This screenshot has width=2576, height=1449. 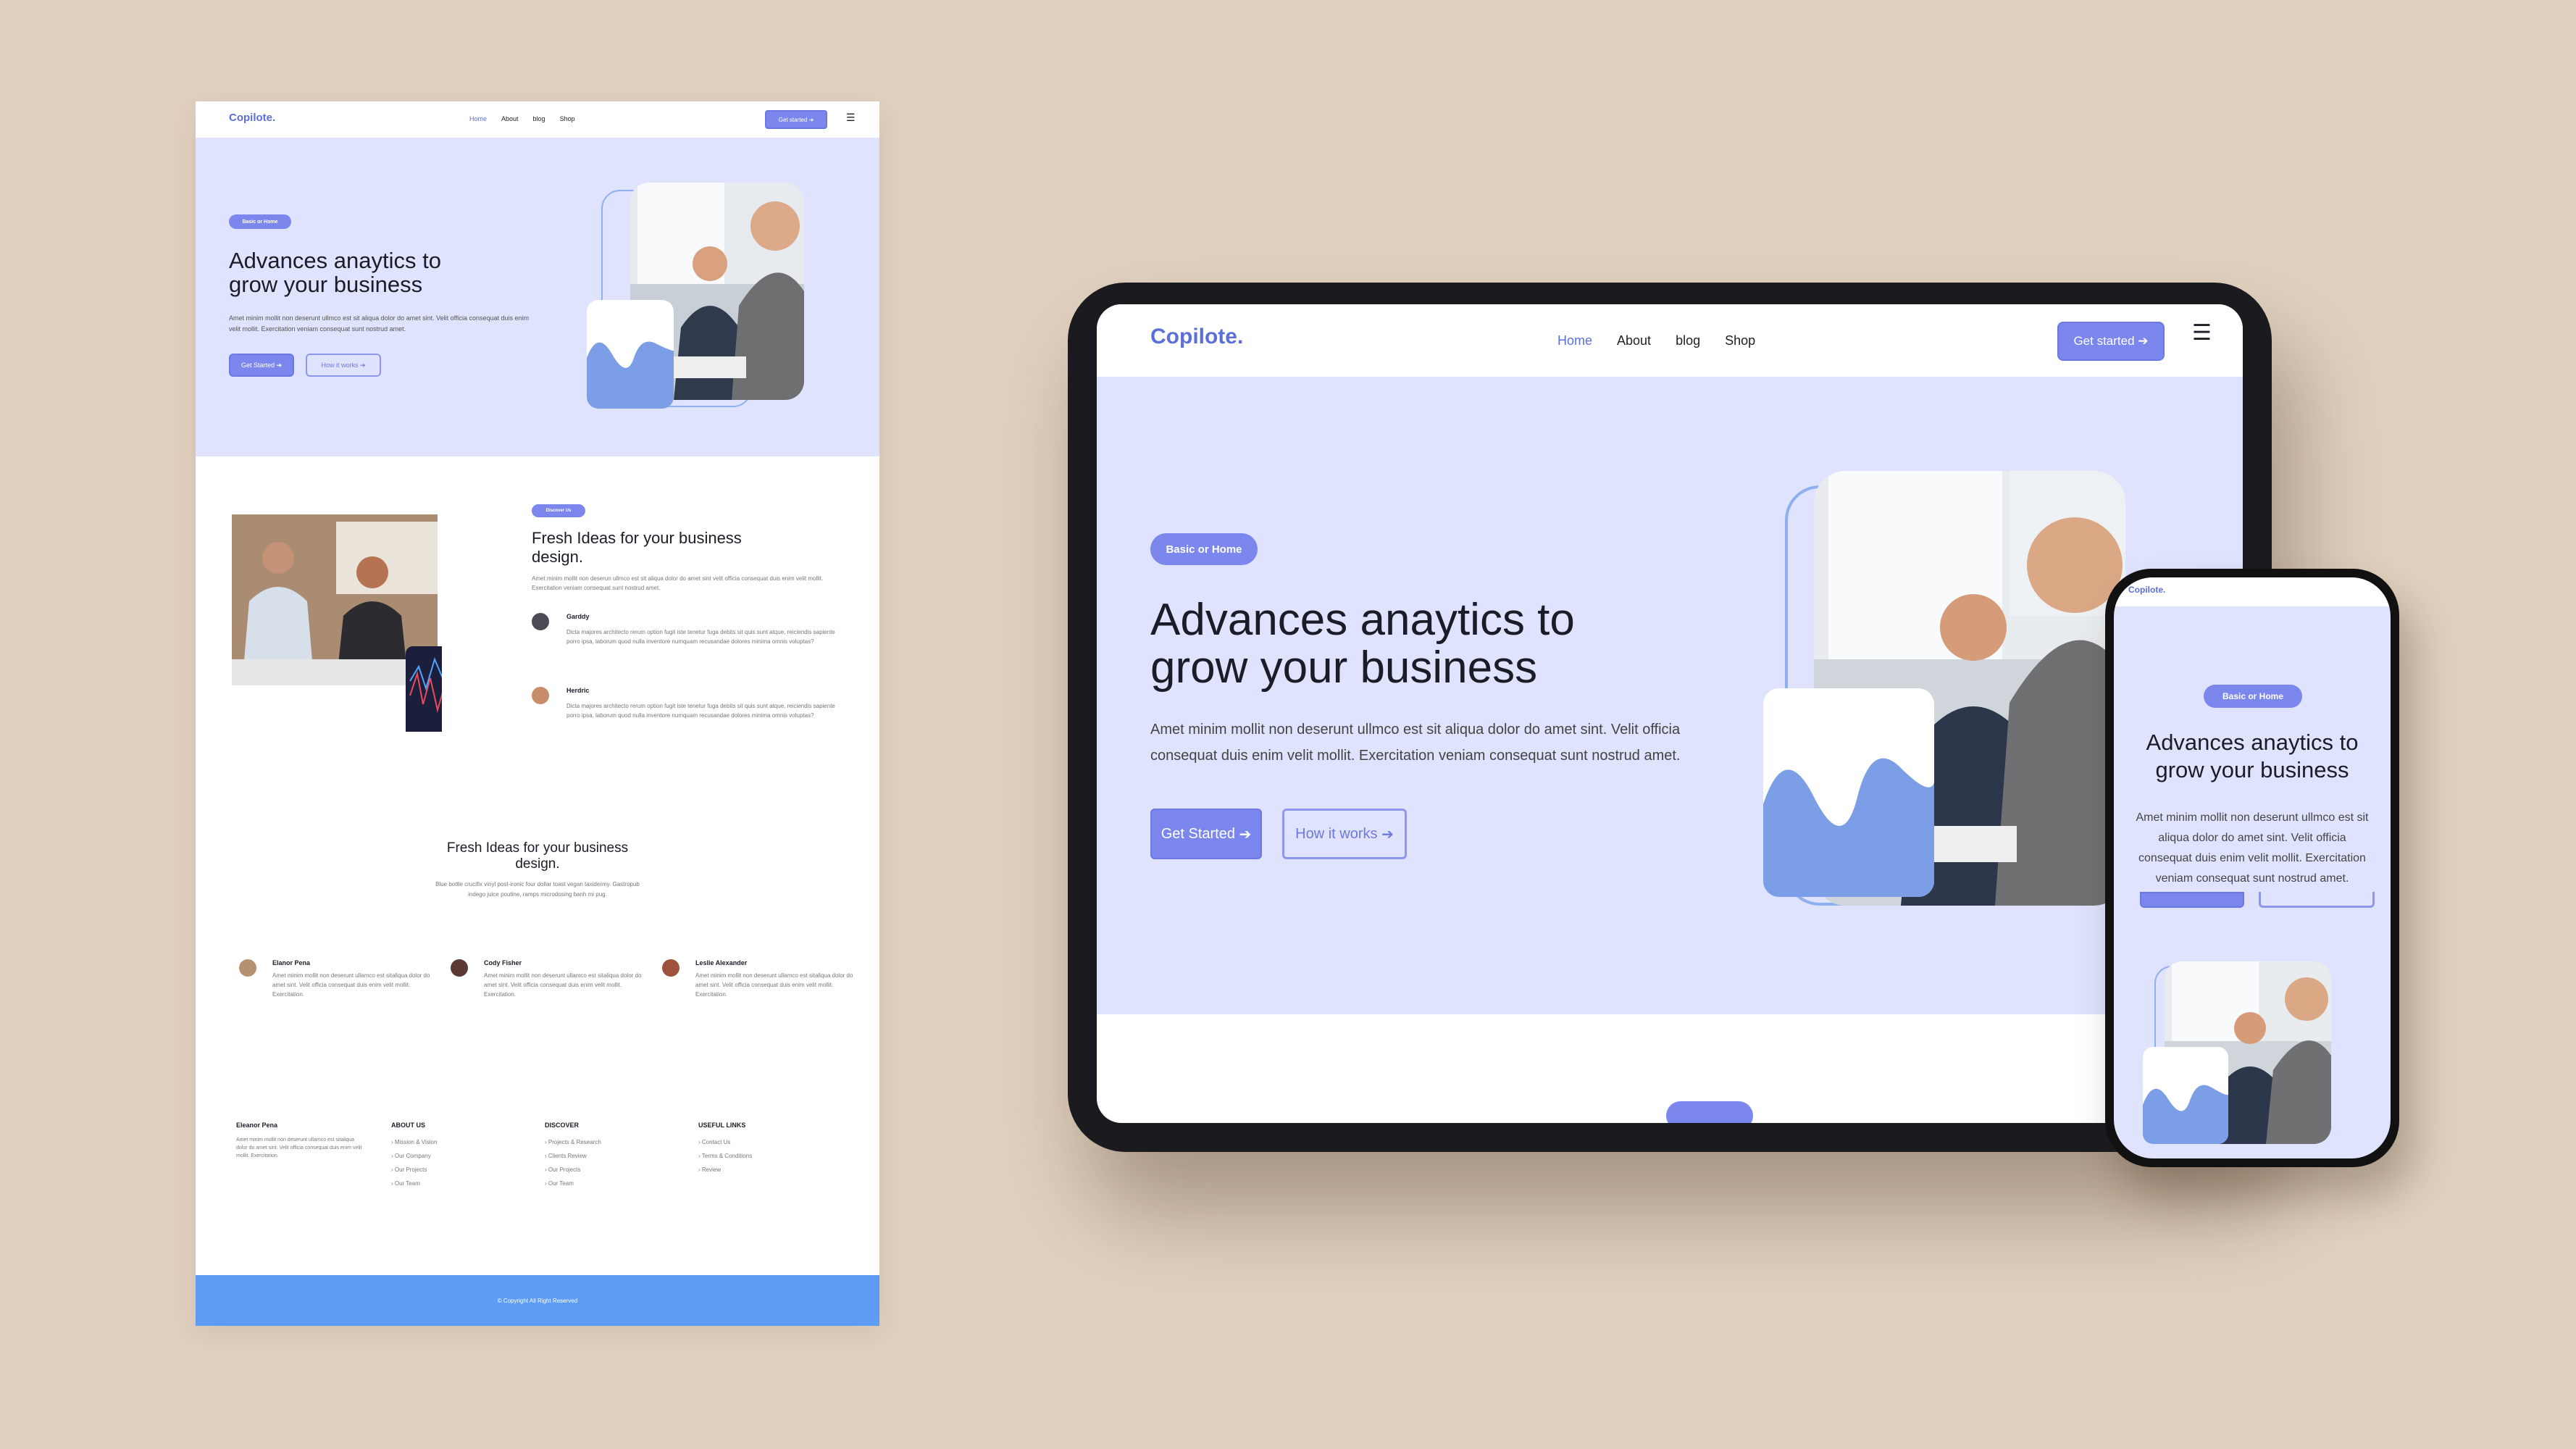 I want to click on testimonial-name: Cody Fisher, so click(x=503, y=963).